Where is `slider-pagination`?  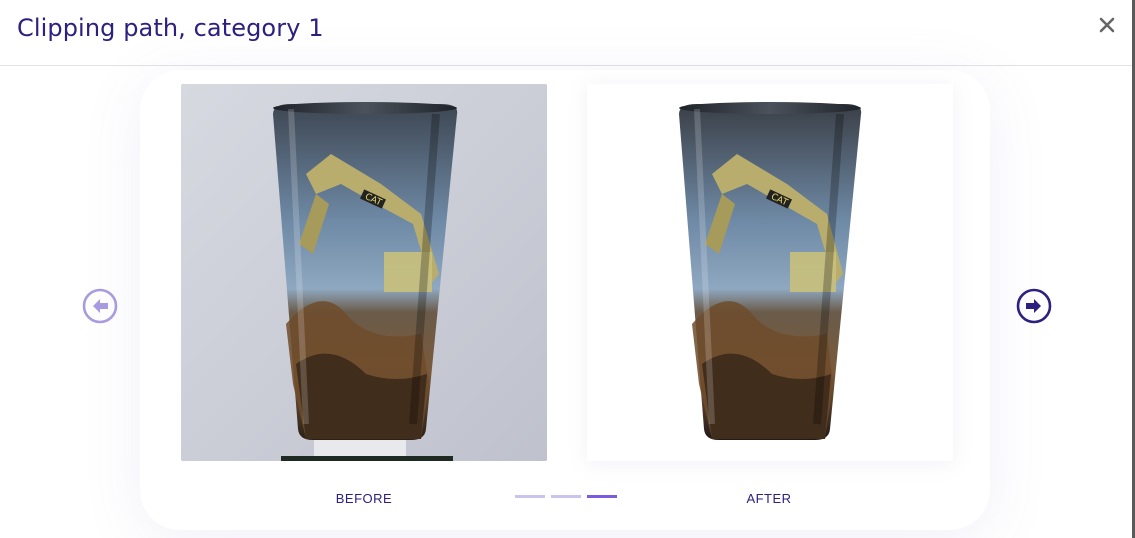 slider-pagination is located at coordinates (567, 497).